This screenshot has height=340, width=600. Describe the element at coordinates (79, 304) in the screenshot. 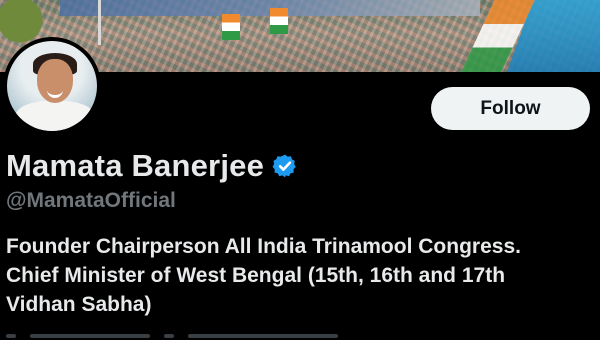

I see `bio-line: Vidhan Sabha)` at that location.